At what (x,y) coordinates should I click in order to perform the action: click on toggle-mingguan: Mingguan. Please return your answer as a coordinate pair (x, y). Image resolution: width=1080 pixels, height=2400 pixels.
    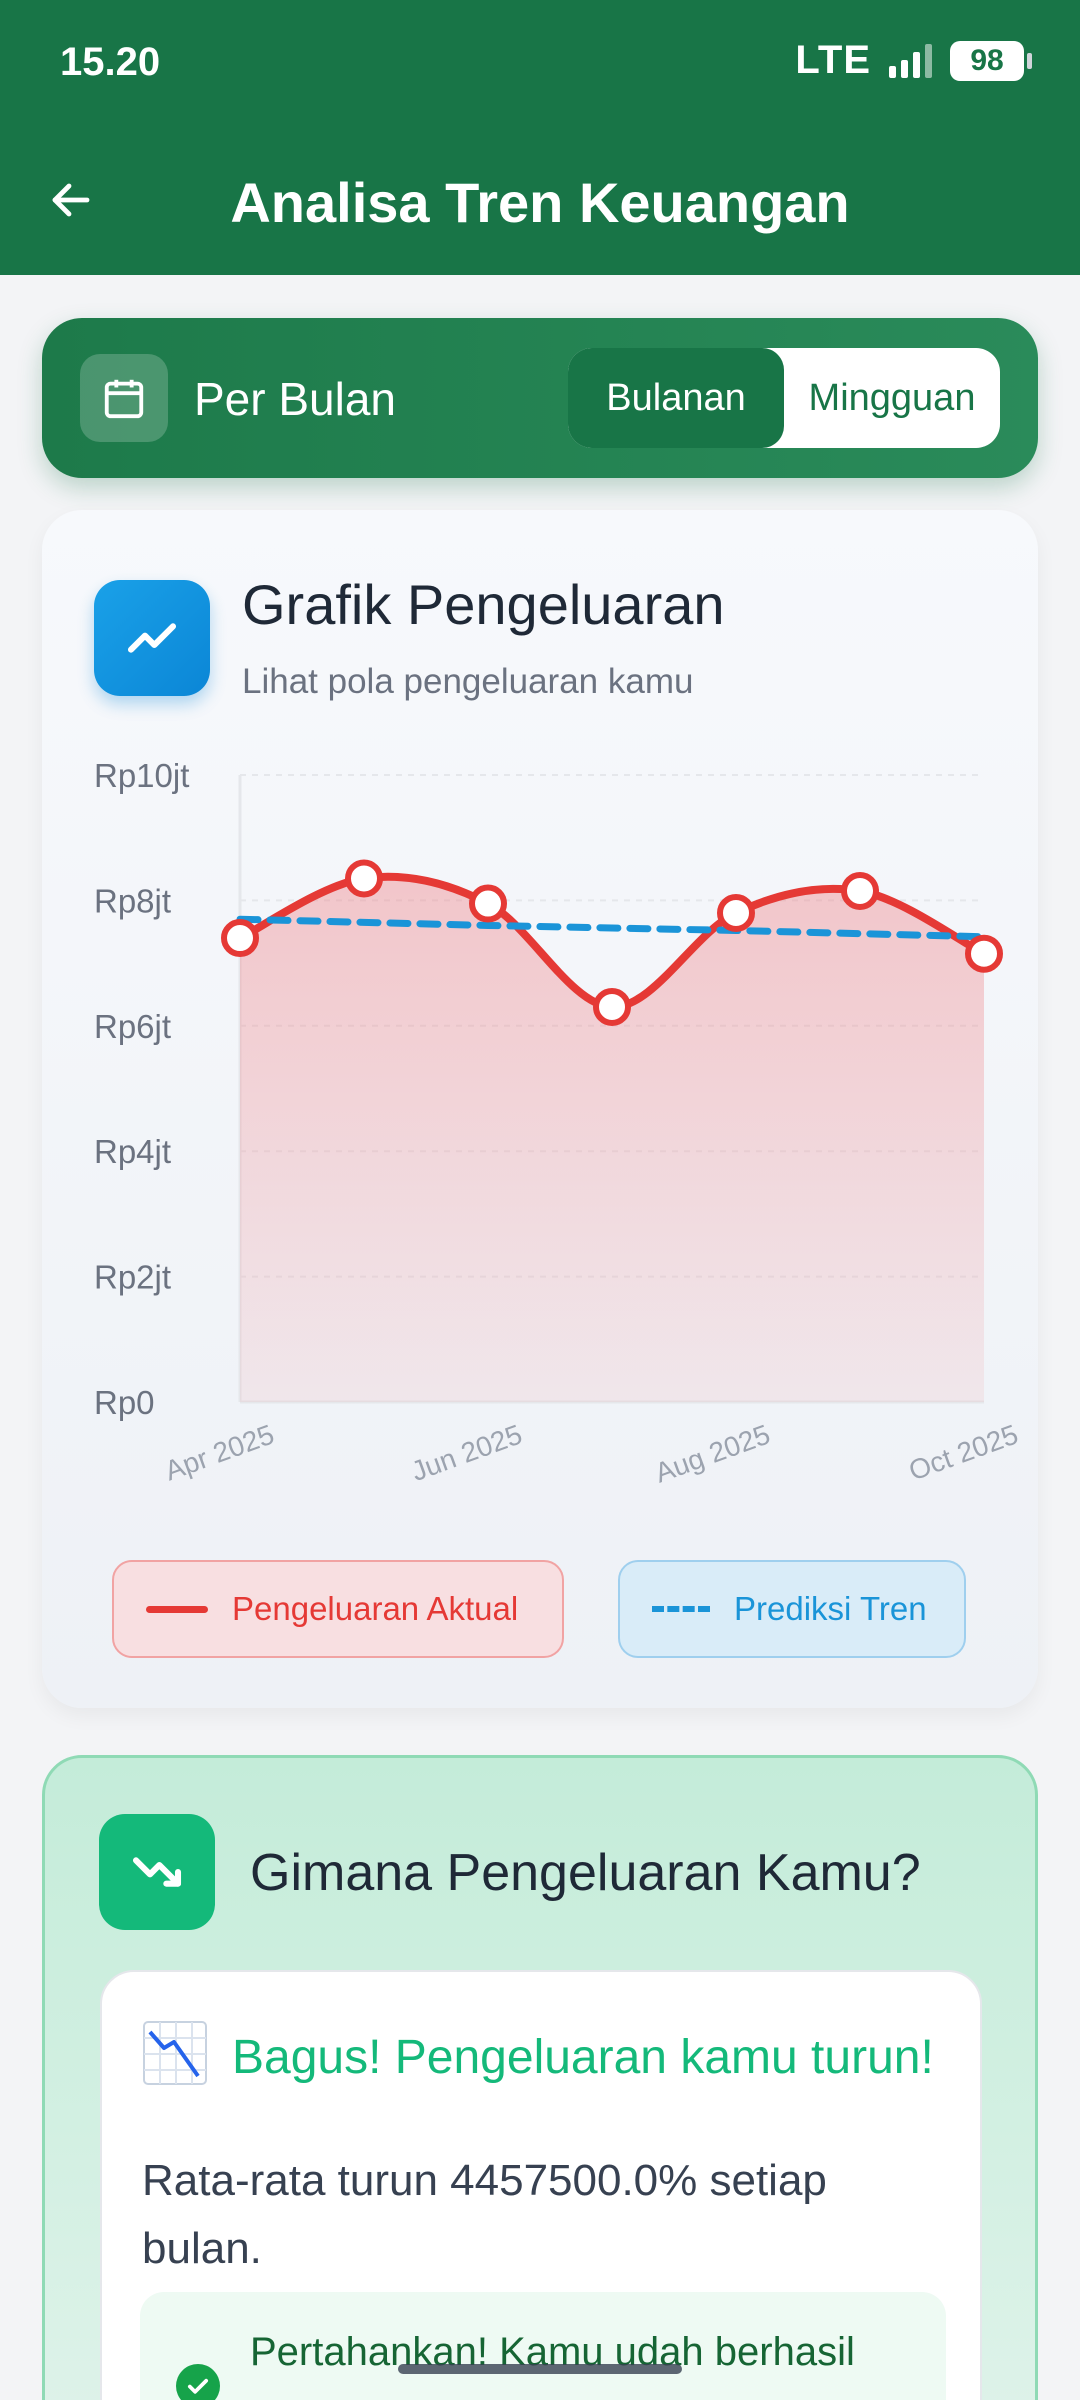
    Looking at the image, I should click on (892, 398).